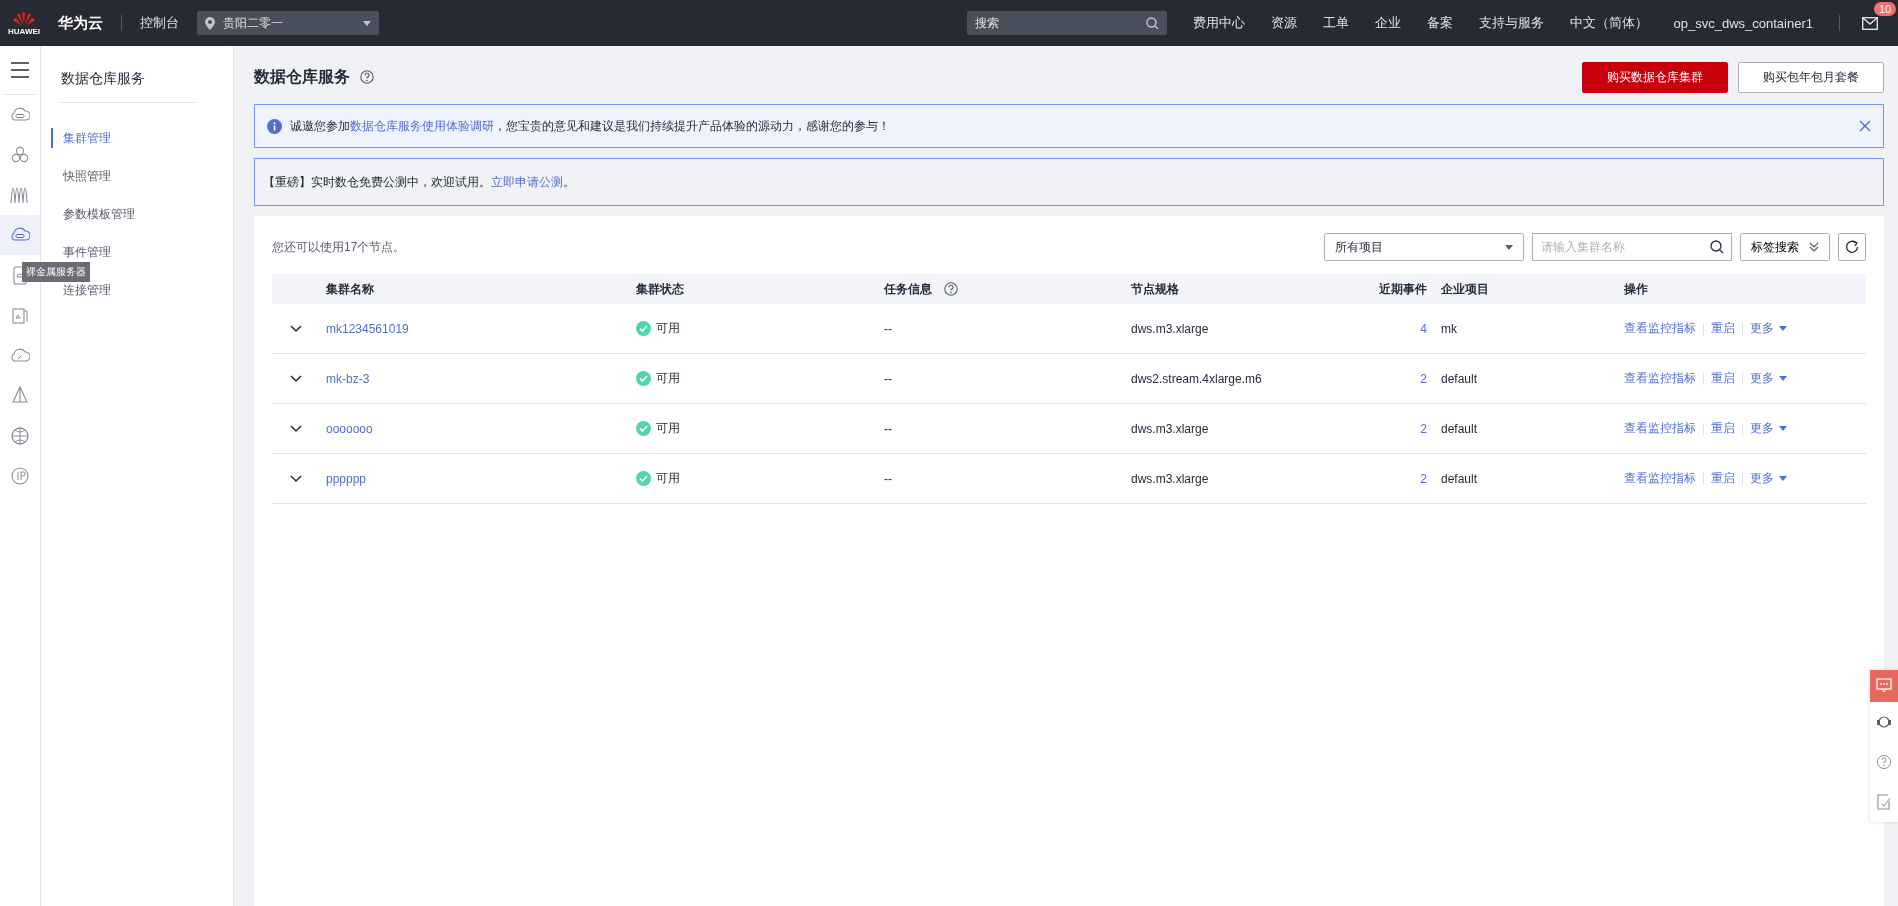 The image size is (1898, 906). Describe the element at coordinates (1387, 23) in the screenshot. I see `nav-link: 企业` at that location.